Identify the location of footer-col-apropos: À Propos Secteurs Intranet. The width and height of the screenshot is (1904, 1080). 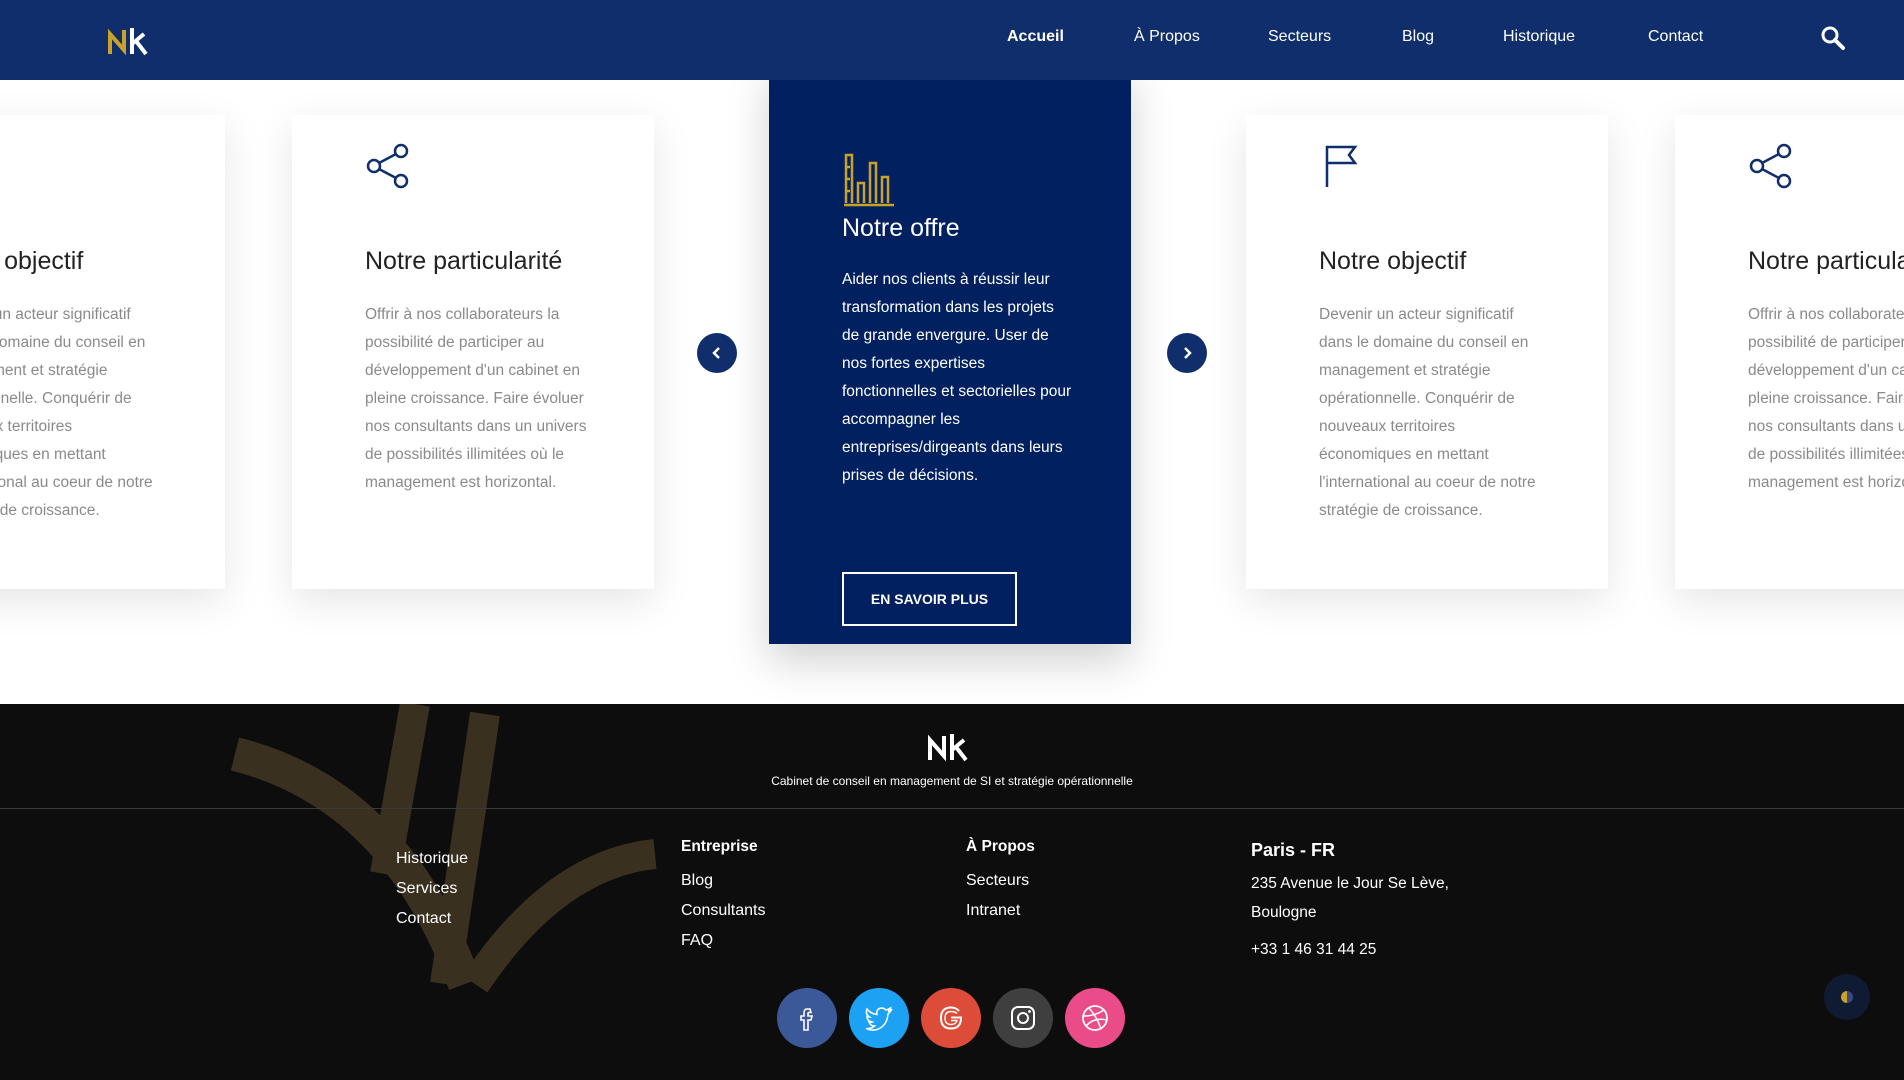
(1000, 882).